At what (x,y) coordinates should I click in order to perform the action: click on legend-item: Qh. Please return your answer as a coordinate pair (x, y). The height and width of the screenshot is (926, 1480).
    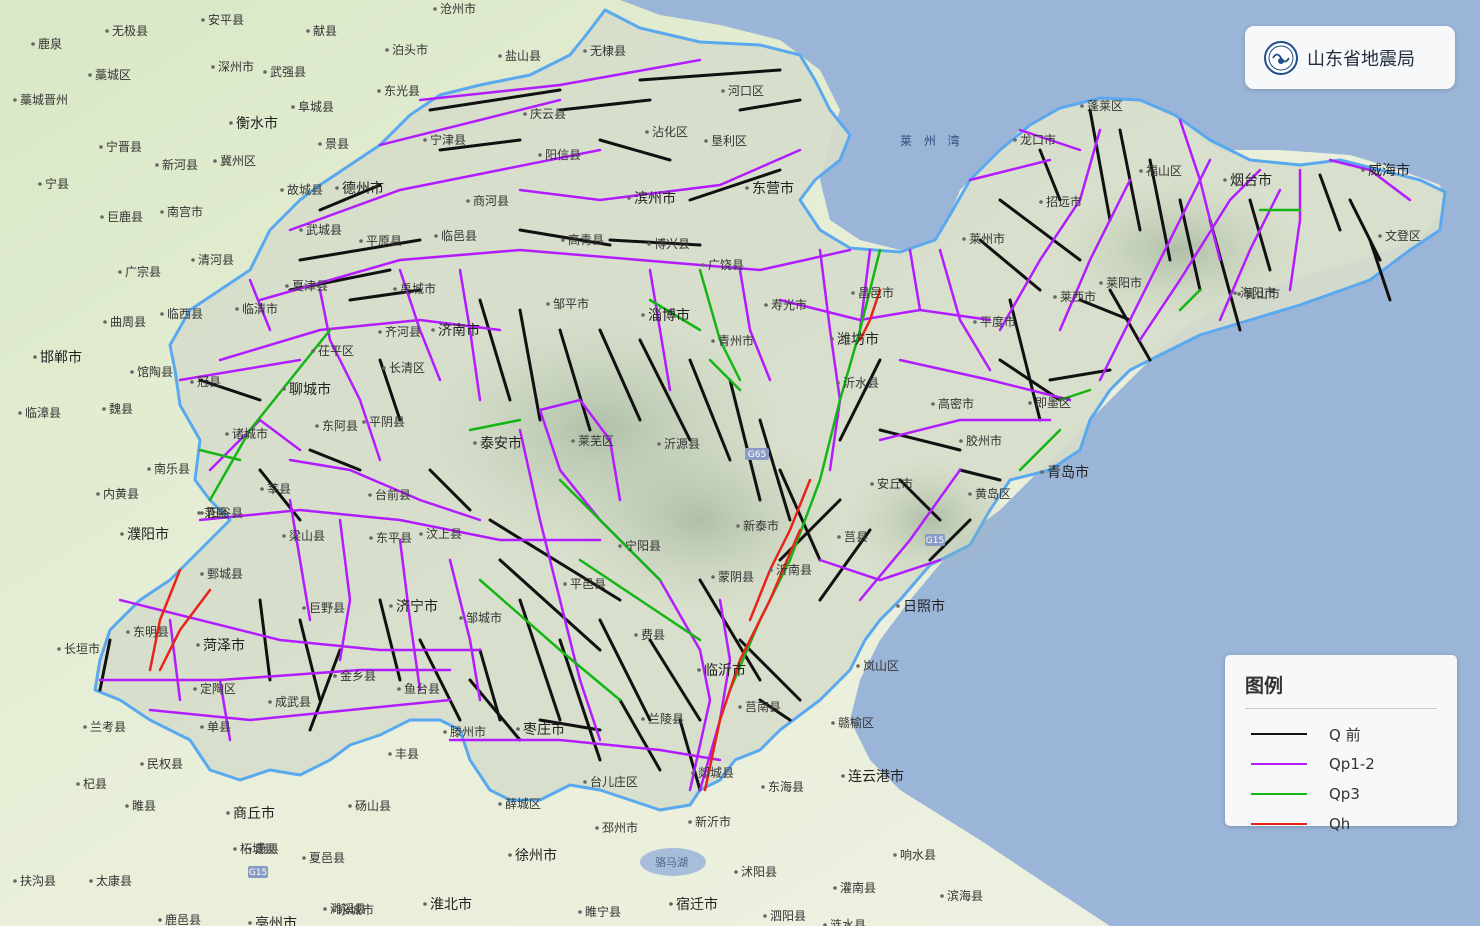
    Looking at the image, I should click on (1341, 824).